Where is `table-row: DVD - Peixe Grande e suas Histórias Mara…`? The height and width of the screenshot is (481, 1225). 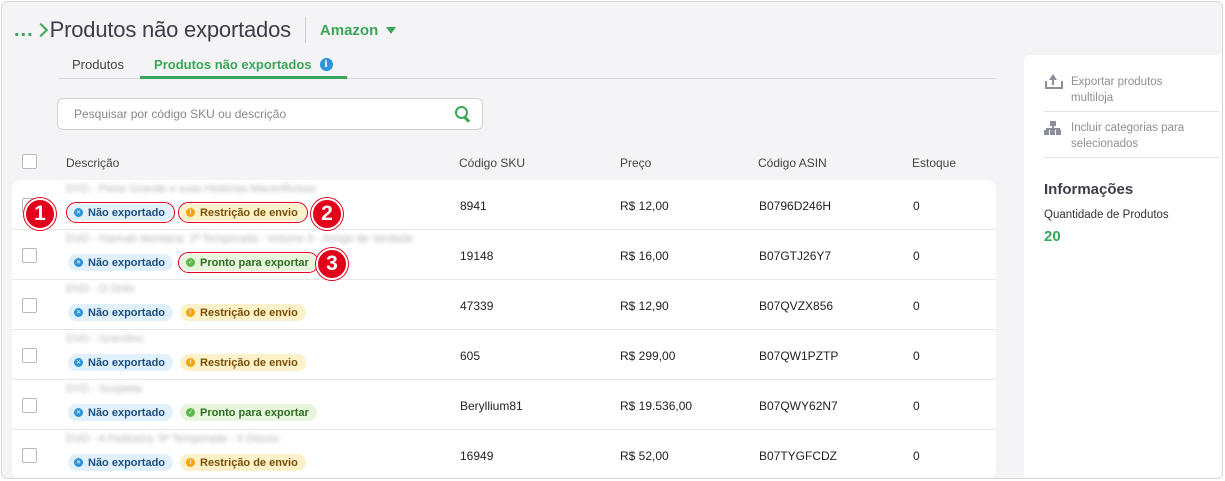
table-row: DVD - Peixe Grande e suas Histórias Mara… is located at coordinates (504, 205).